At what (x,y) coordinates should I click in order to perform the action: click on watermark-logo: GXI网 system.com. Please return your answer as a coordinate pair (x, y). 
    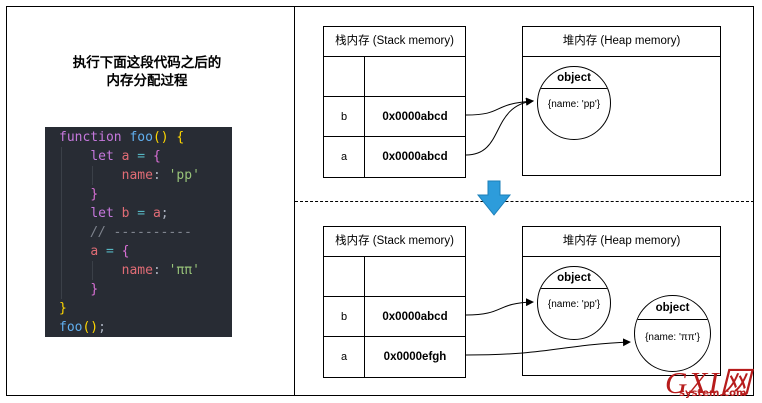
    Looking at the image, I should click on (712, 381).